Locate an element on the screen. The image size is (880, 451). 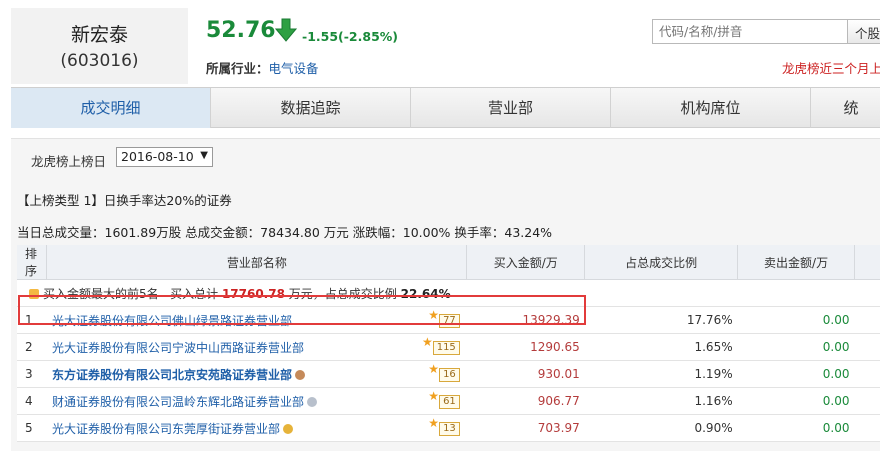
row-volume-ratio: 1.16% is located at coordinates (661, 401).